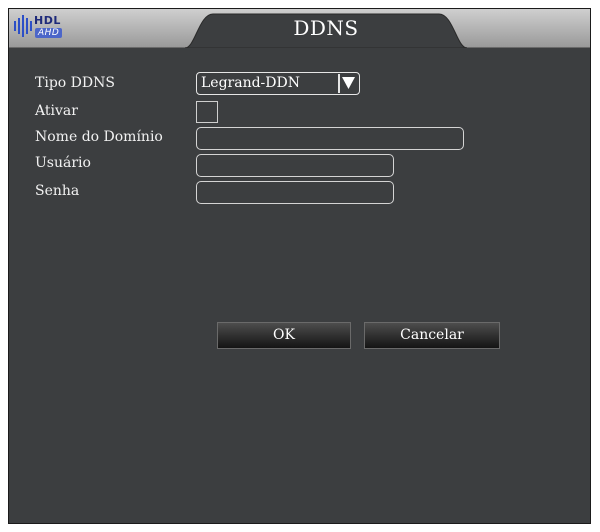 The width and height of the screenshot is (600, 532). What do you see at coordinates (330, 138) in the screenshot?
I see `domain-field` at bounding box center [330, 138].